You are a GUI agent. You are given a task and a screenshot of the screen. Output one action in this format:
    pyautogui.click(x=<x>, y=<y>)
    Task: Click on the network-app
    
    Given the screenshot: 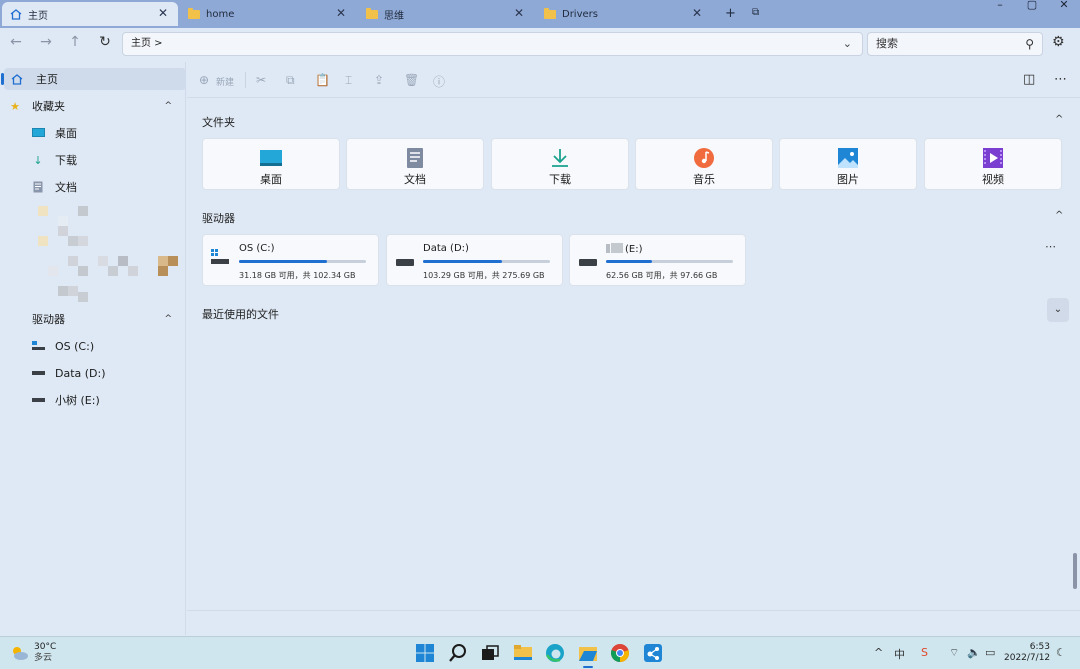 What is the action you would take?
    pyautogui.click(x=653, y=653)
    